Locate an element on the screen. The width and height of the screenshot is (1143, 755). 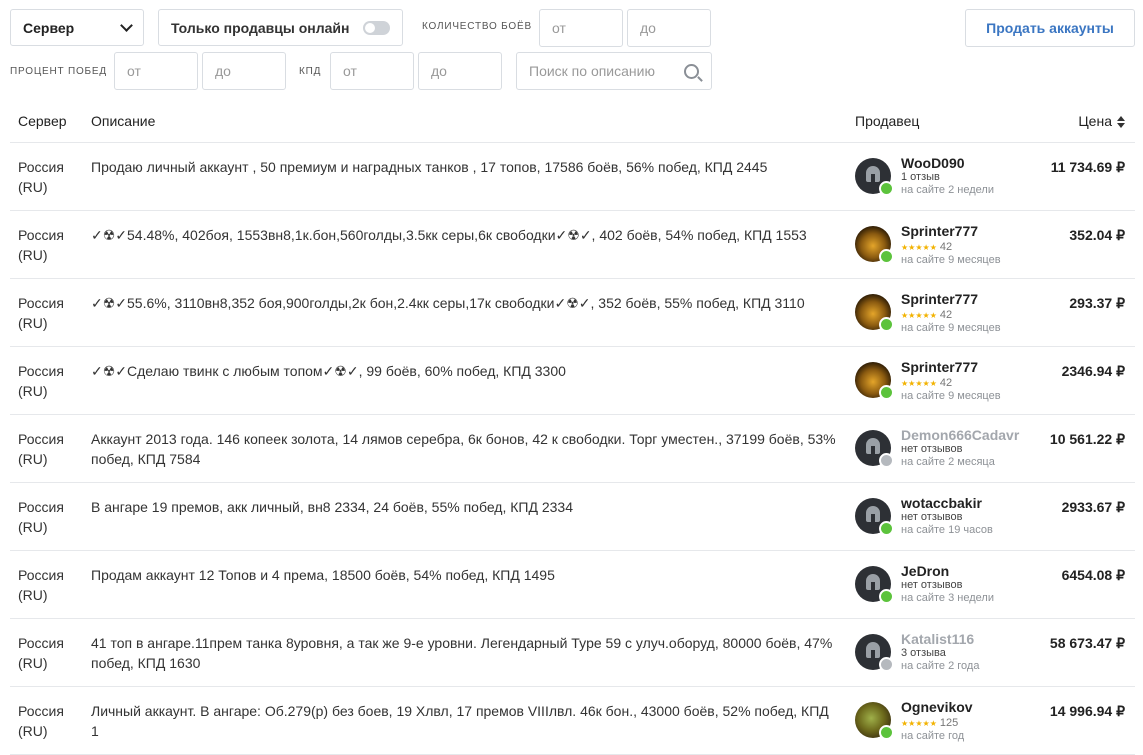
online-sellers-toggle: Только продавцы онлайн is located at coordinates (280, 27).